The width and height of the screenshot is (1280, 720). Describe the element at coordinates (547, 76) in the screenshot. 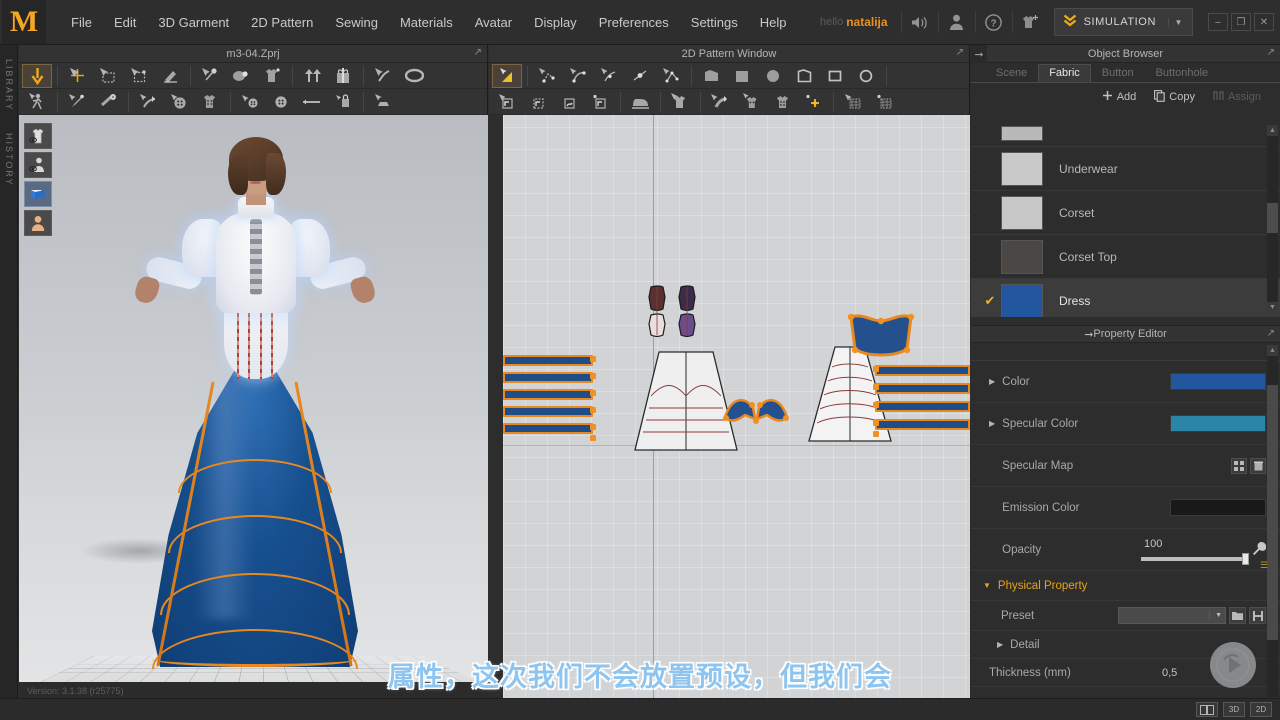

I see `edit-curve-point-tool-icon` at that location.